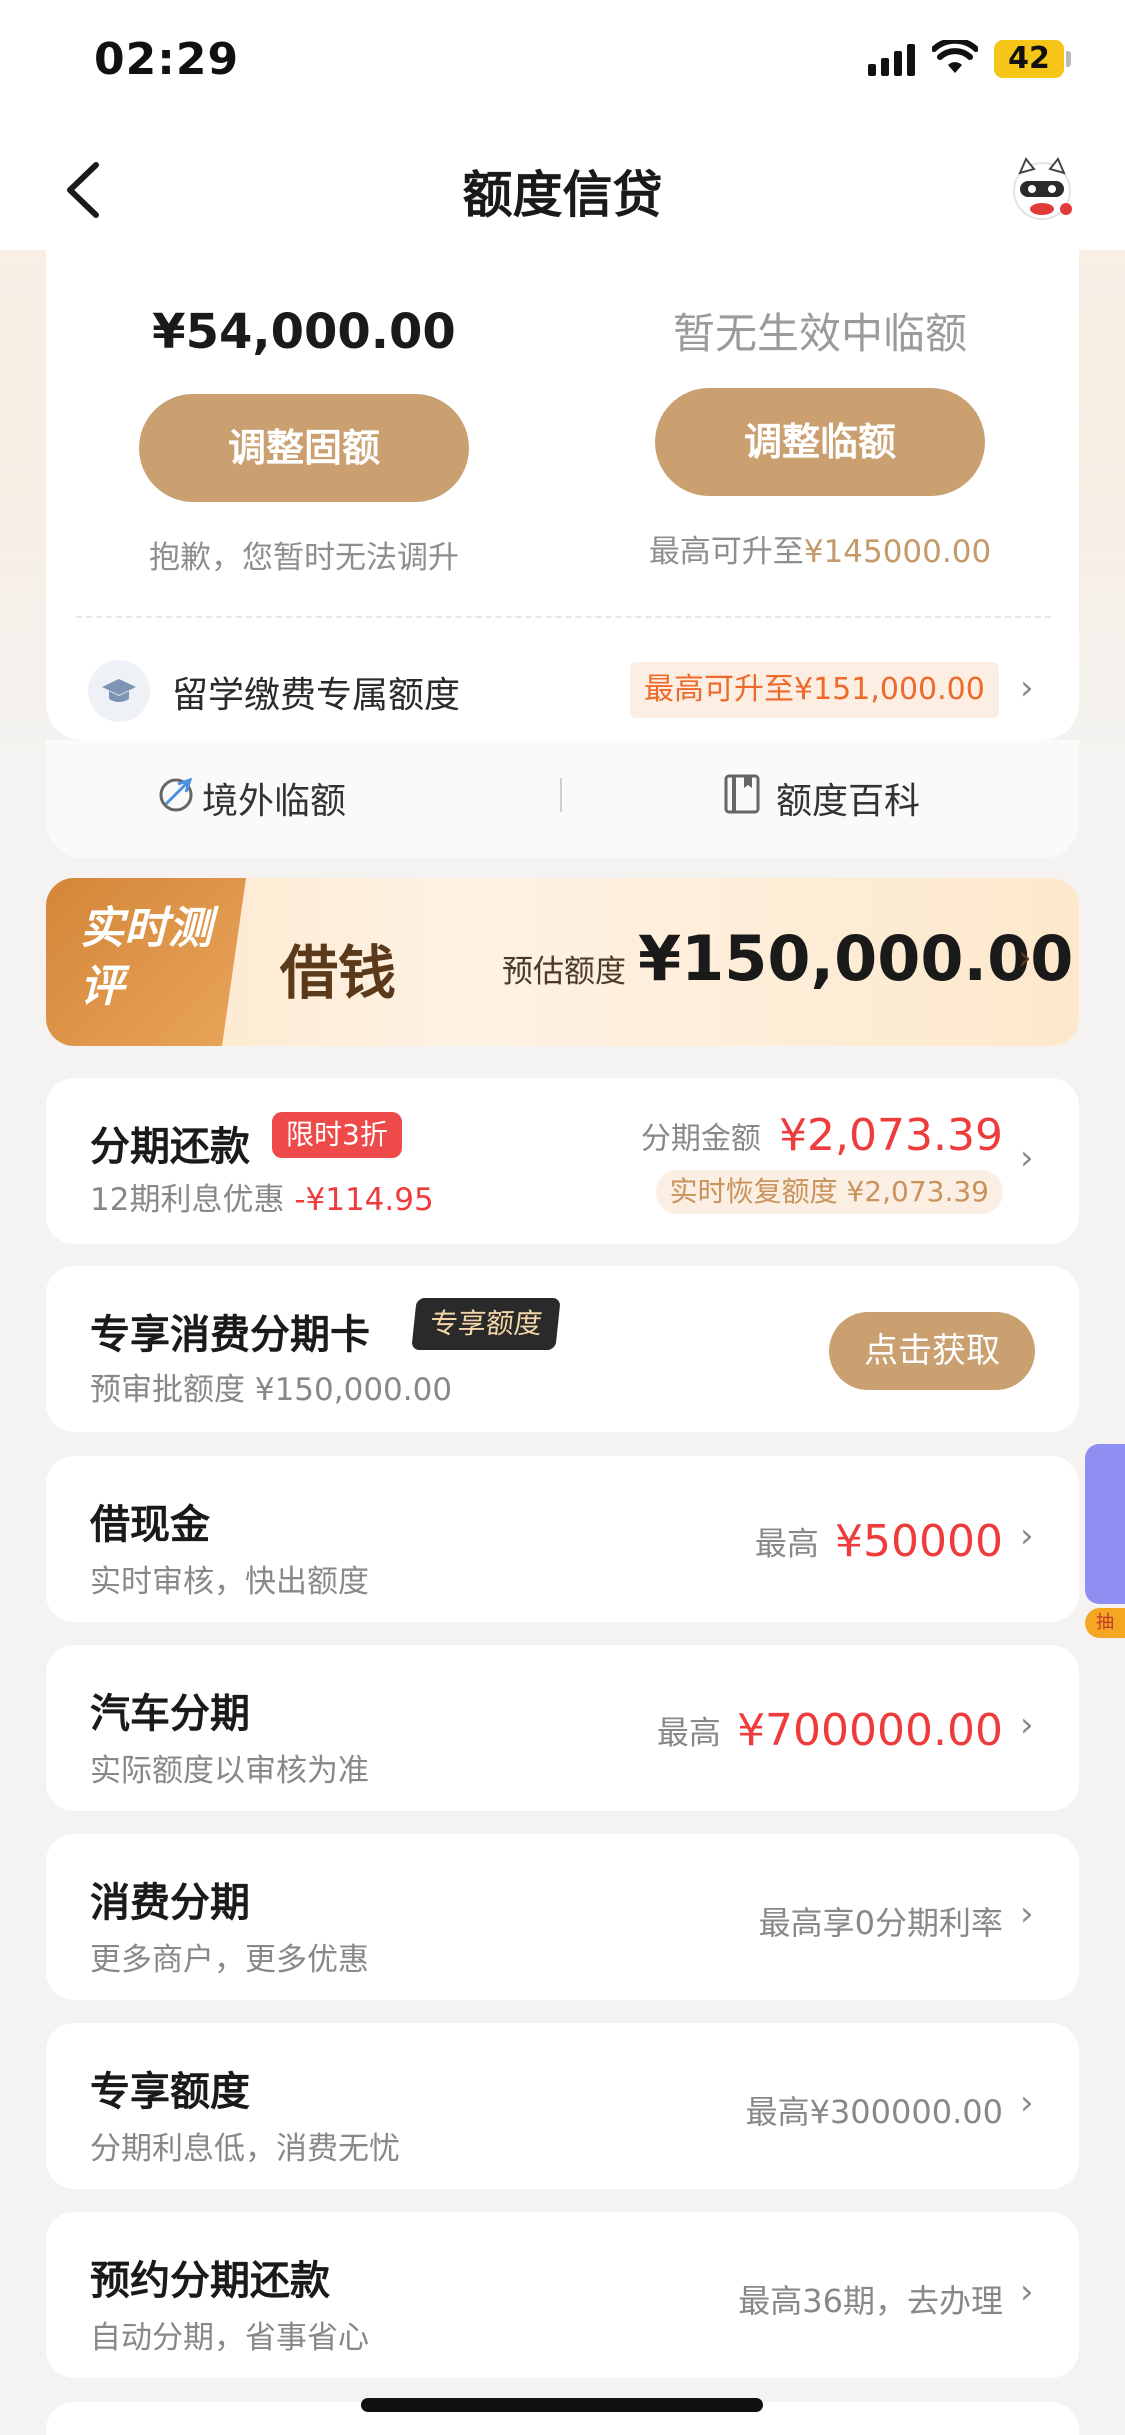 The width and height of the screenshot is (1125, 2435). What do you see at coordinates (880, 1923) in the screenshot?
I see `consumer-installment-rate: 最高享0分期利率` at bounding box center [880, 1923].